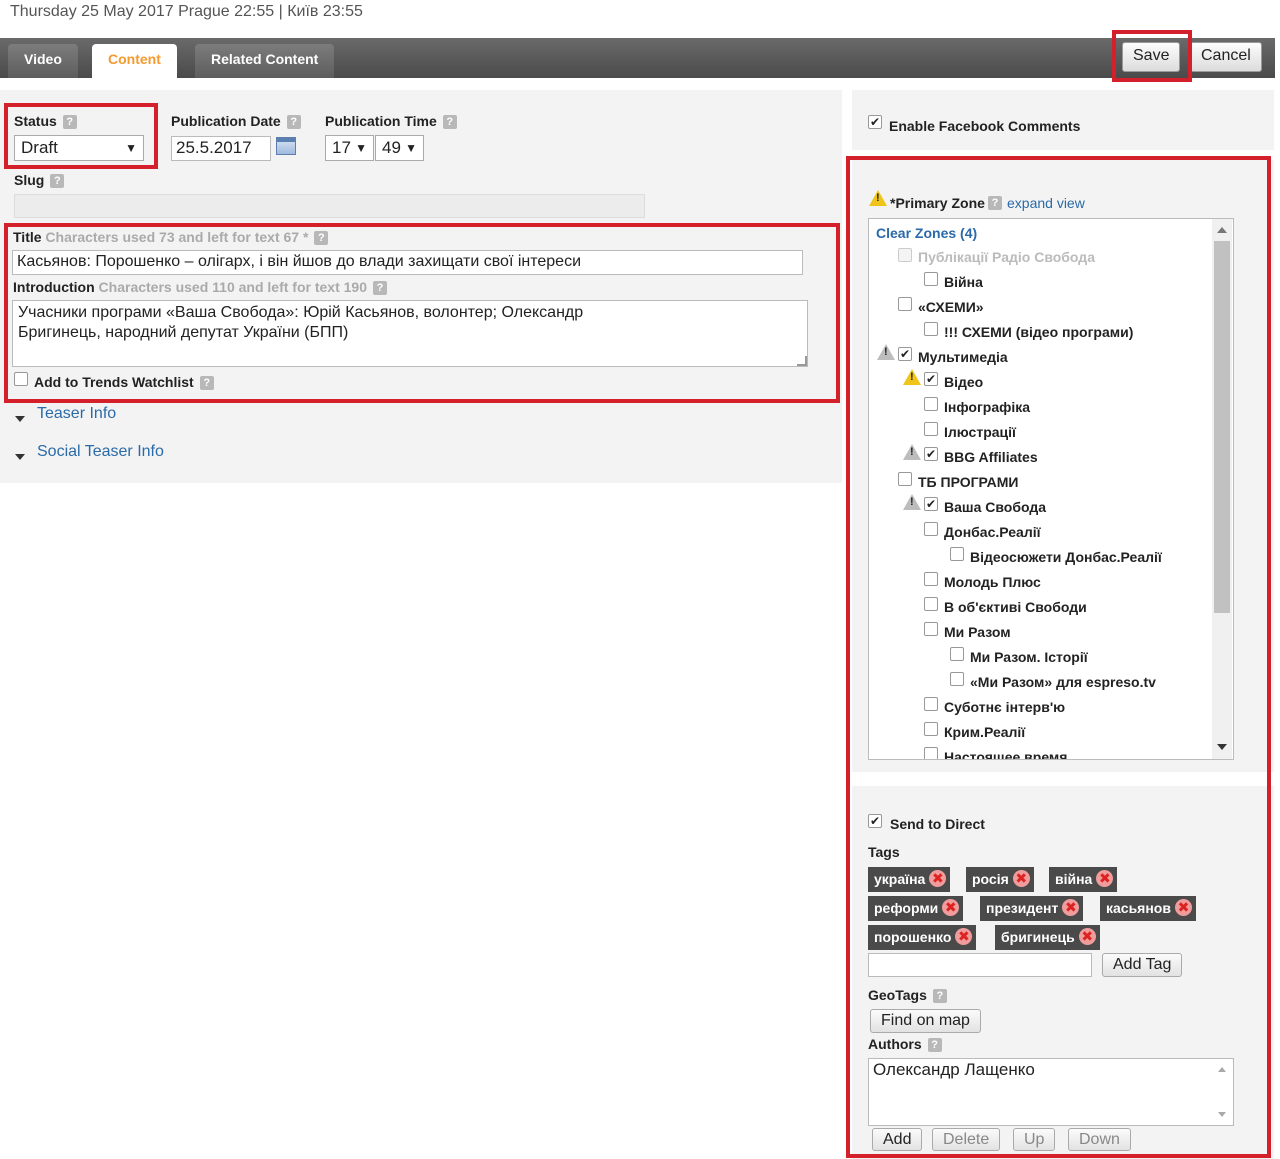 The width and height of the screenshot is (1280, 1159). What do you see at coordinates (265, 61) in the screenshot?
I see `tab-related-content: Related Content` at bounding box center [265, 61].